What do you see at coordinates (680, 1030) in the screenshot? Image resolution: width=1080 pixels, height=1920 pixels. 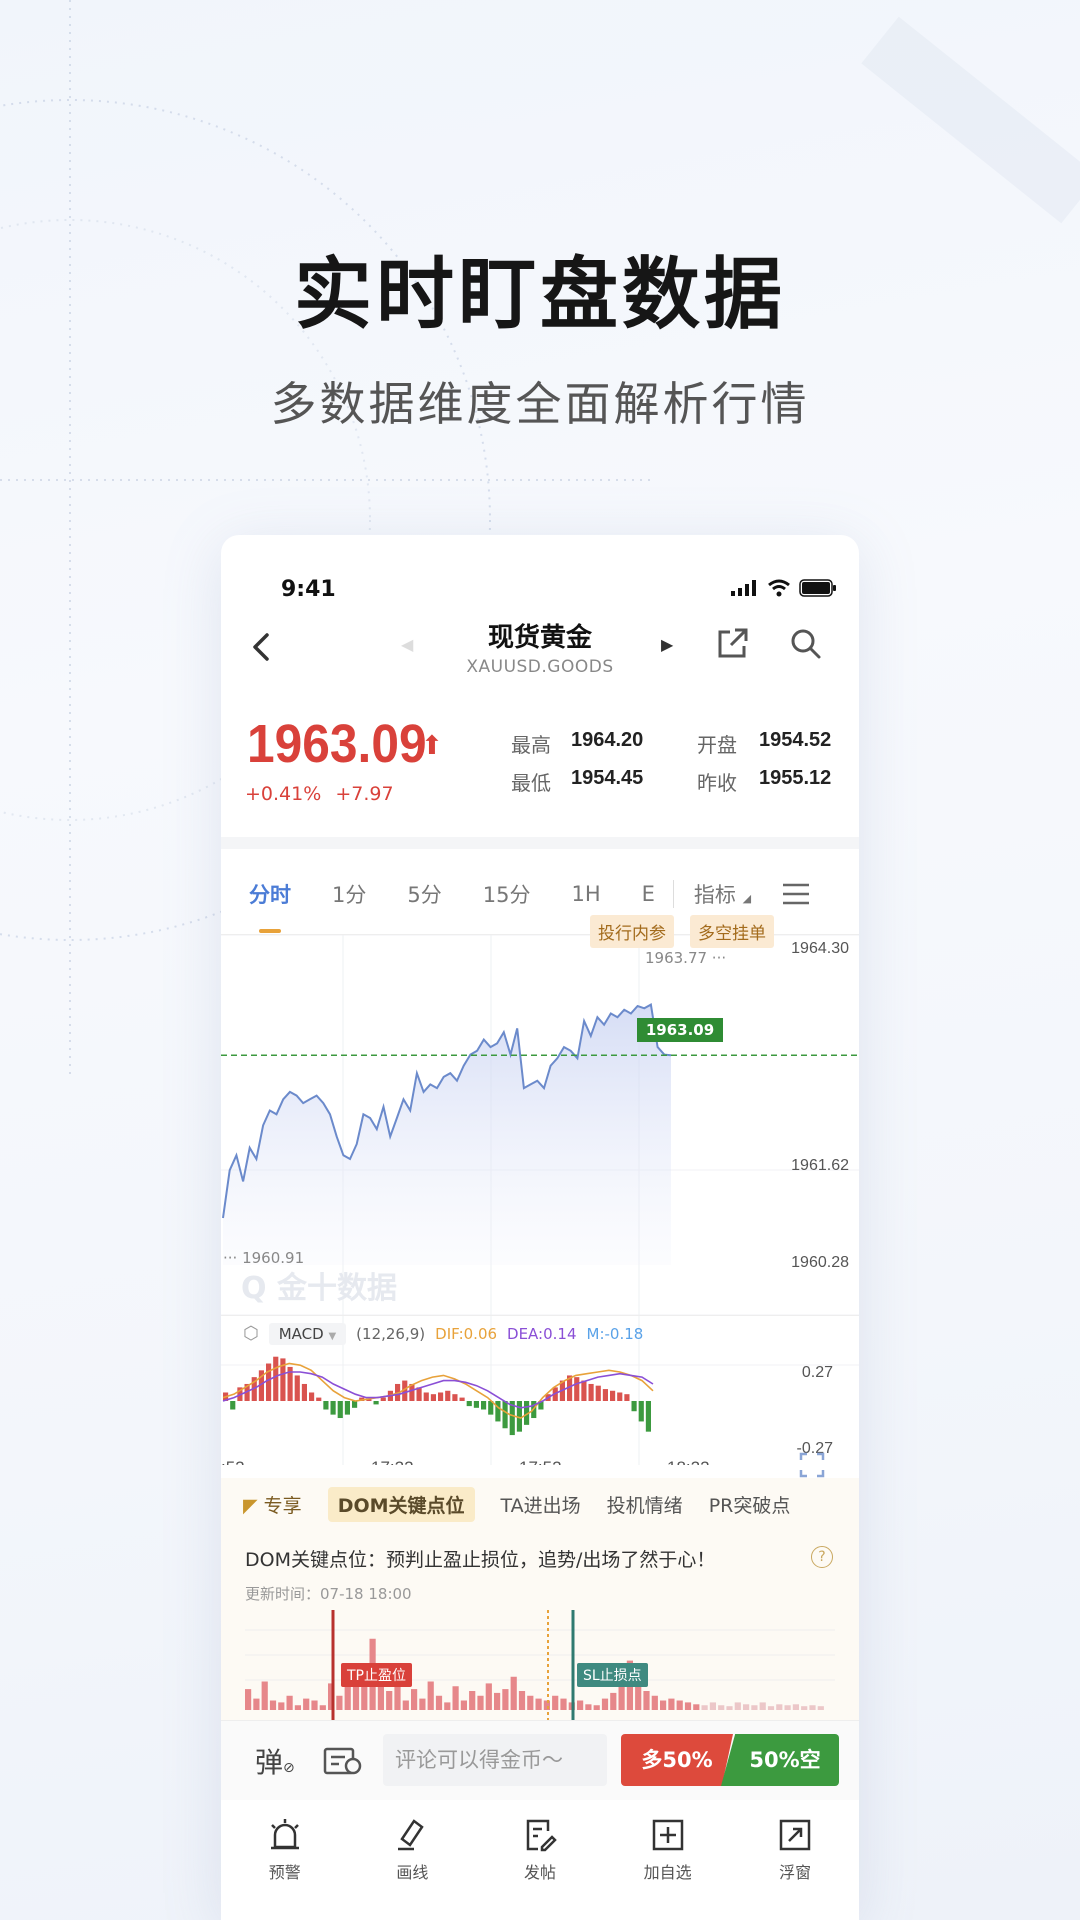 I see `current-price-tag: 1963.09` at bounding box center [680, 1030].